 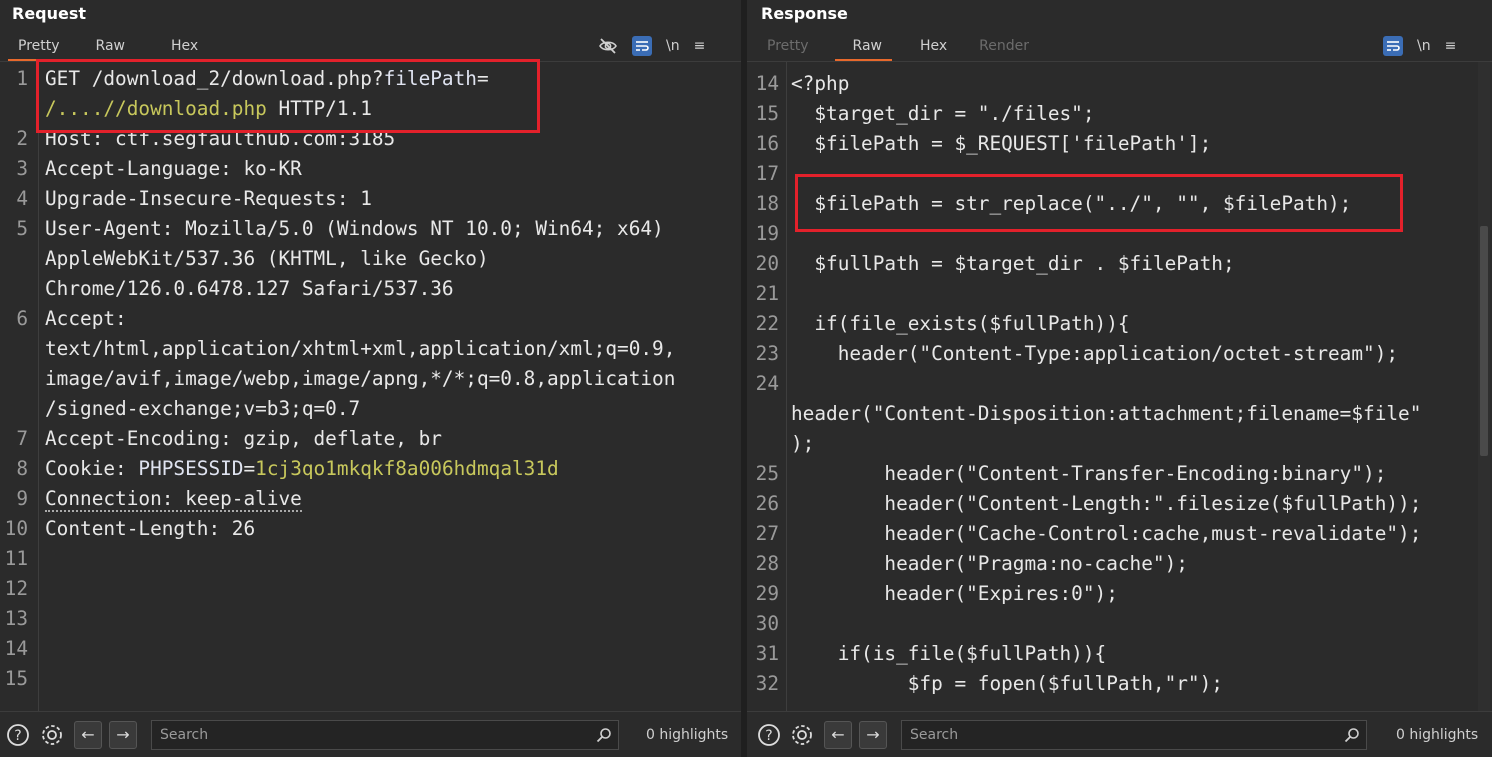 I want to click on eye-off-icon, so click(x=608, y=46).